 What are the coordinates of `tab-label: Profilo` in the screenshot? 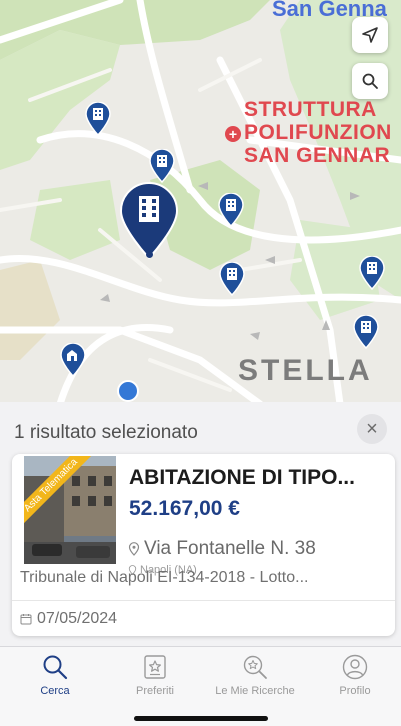 It's located at (355, 691).